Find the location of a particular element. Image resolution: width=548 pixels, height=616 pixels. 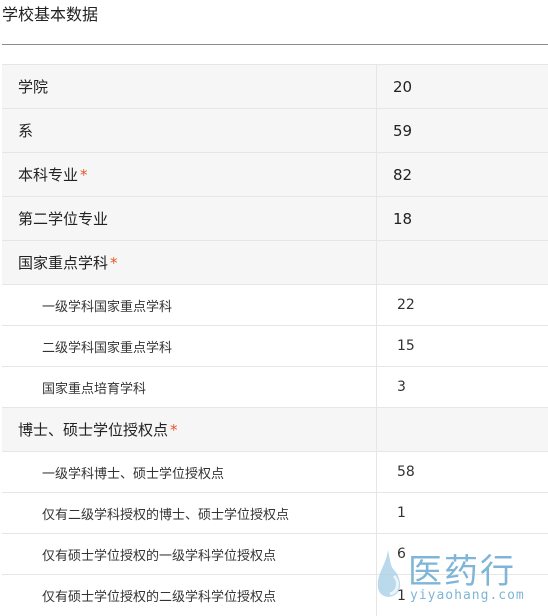

row-value-cell: 22 is located at coordinates (462, 305).